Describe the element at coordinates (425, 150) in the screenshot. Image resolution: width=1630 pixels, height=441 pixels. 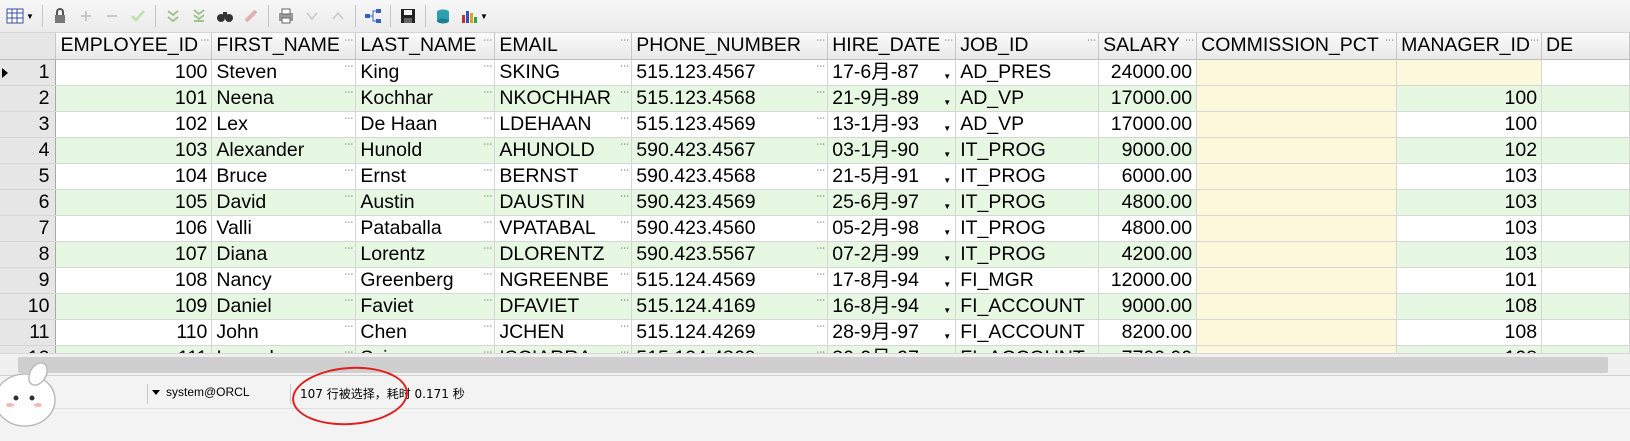
I see `table-cell: Hunold ⋯` at that location.